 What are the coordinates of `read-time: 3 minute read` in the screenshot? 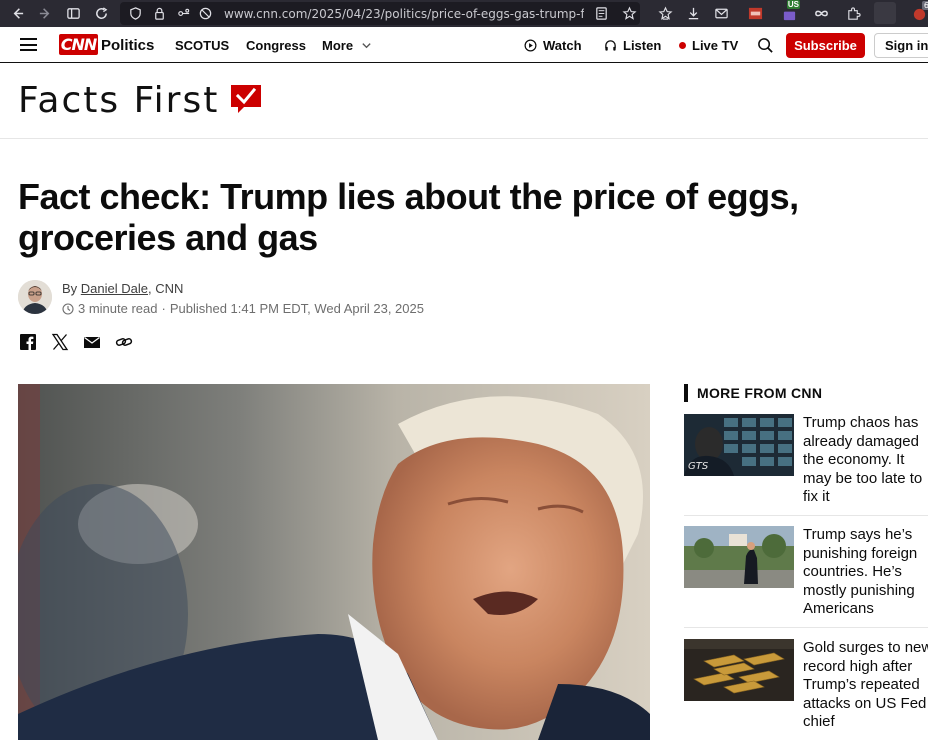 It's located at (118, 308).